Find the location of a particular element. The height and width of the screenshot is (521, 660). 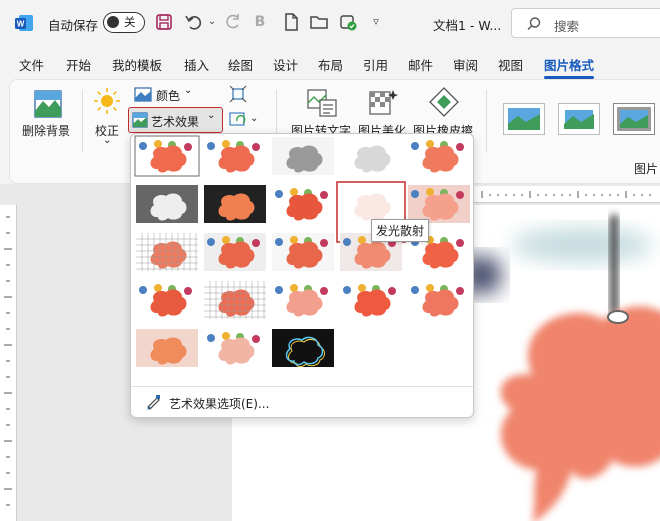

new-file-icon is located at coordinates (291, 22).